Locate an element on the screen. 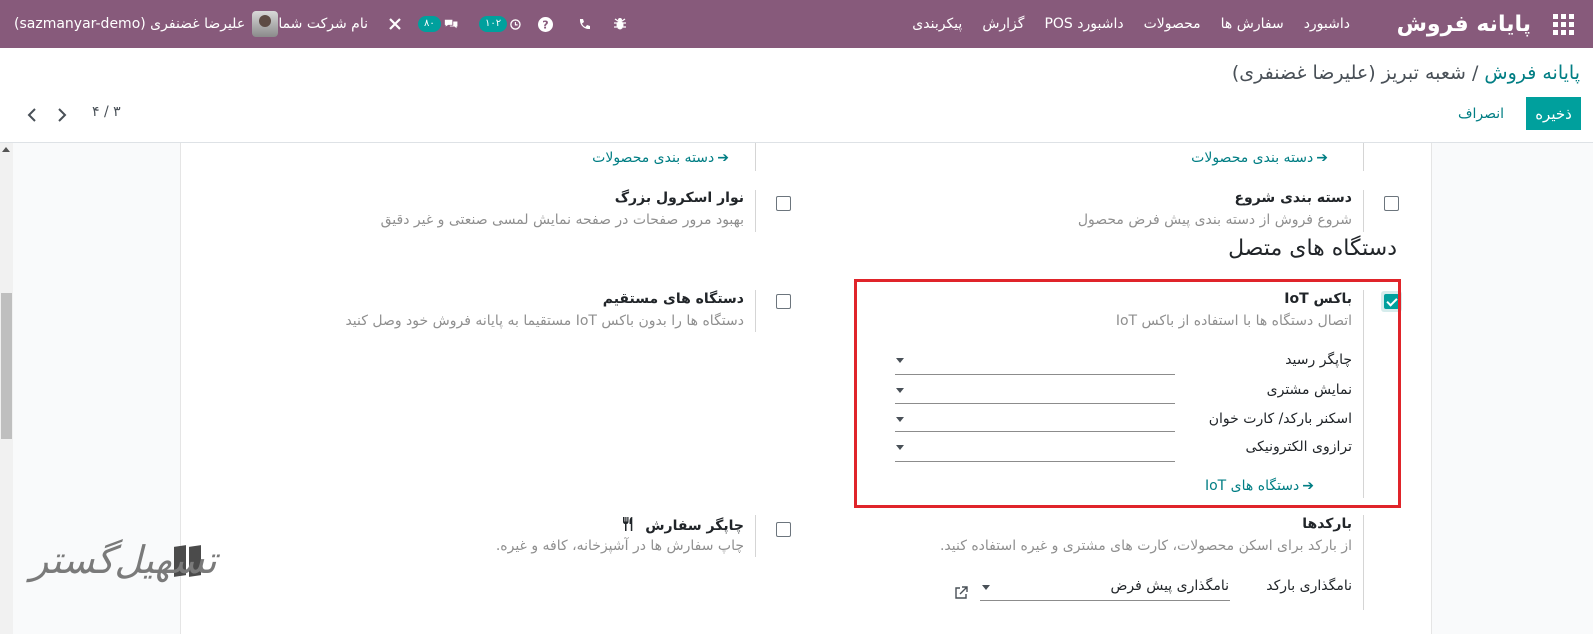 The image size is (1593, 634). pager-value: ۴ / ۳ is located at coordinates (106, 112).